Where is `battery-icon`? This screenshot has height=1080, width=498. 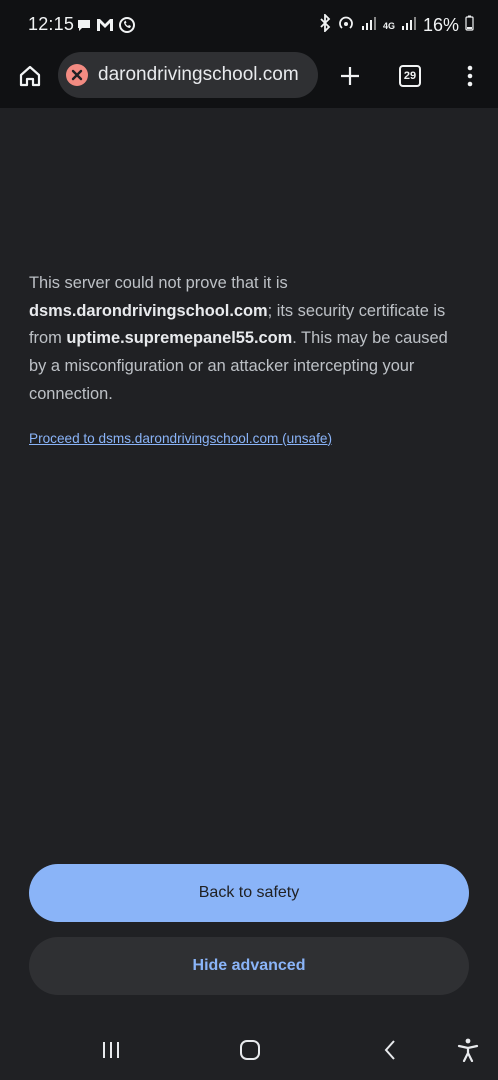 battery-icon is located at coordinates (469, 25).